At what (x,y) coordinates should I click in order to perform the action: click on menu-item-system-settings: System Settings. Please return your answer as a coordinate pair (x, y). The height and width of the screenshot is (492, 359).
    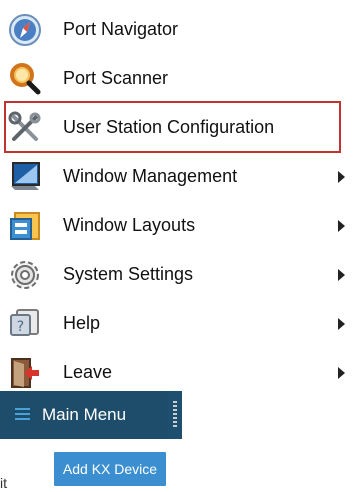
    Looking at the image, I should click on (179, 274).